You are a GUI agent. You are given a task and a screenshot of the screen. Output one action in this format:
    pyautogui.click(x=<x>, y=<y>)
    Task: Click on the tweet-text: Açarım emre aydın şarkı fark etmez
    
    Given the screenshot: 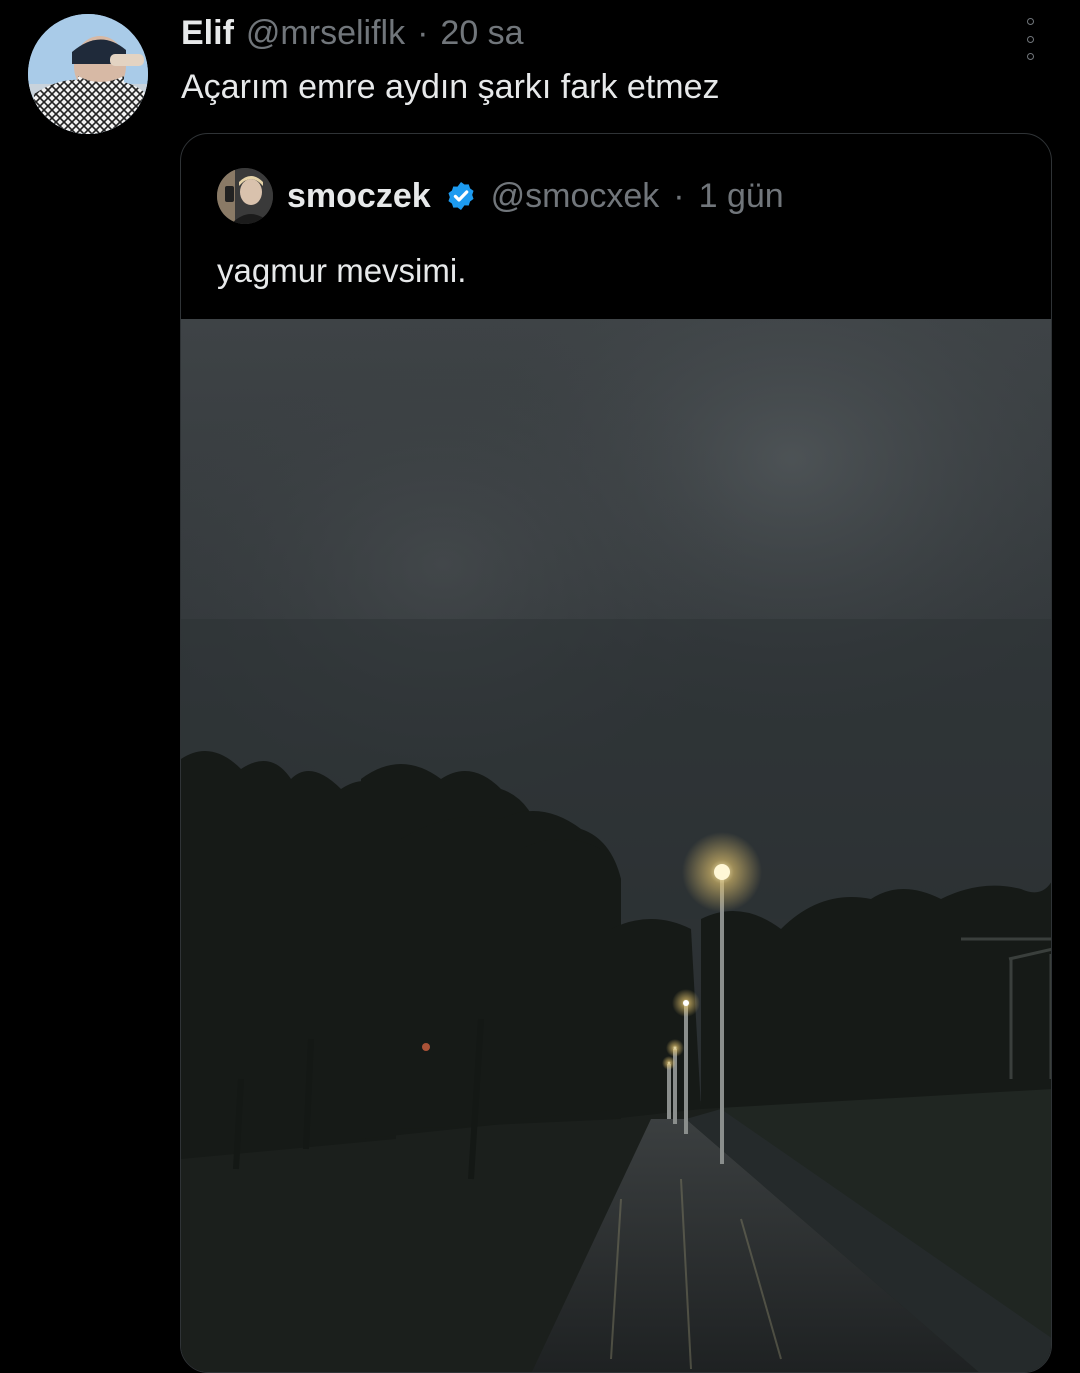 What is the action you would take?
    pyautogui.click(x=450, y=87)
    